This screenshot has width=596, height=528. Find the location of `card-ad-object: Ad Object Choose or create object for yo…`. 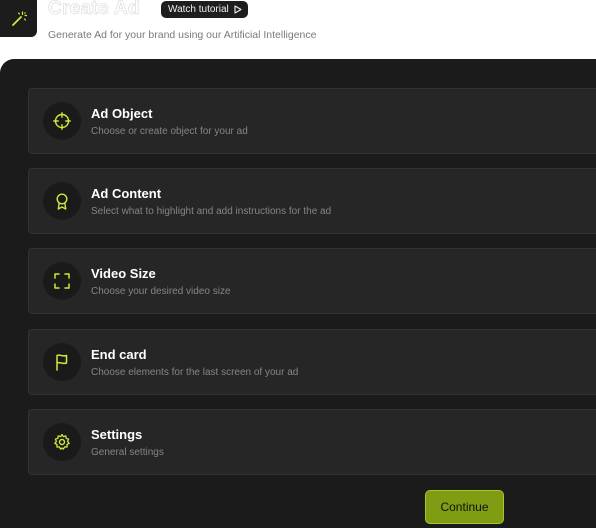

card-ad-object: Ad Object Choose or create object for yo… is located at coordinates (312, 121).